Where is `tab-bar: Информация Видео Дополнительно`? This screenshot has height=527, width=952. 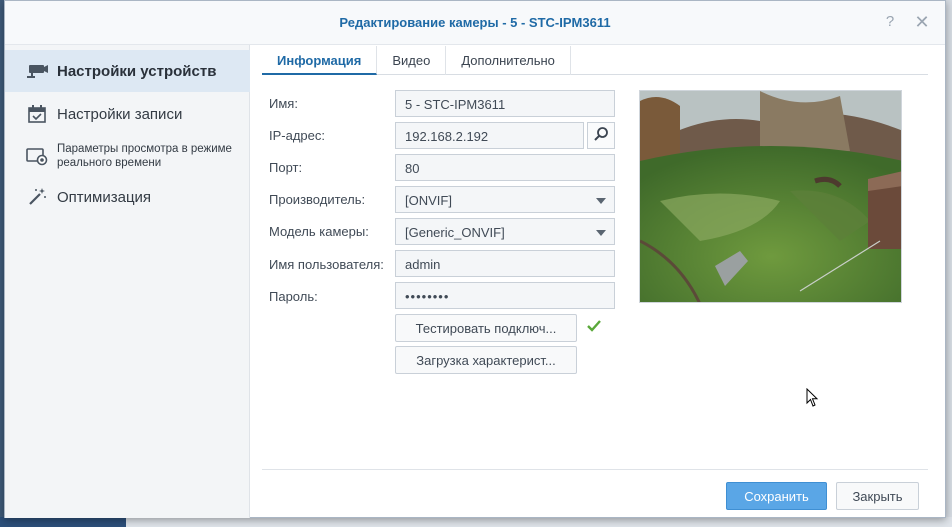 tab-bar: Информация Видео Дополнительно is located at coordinates (595, 60).